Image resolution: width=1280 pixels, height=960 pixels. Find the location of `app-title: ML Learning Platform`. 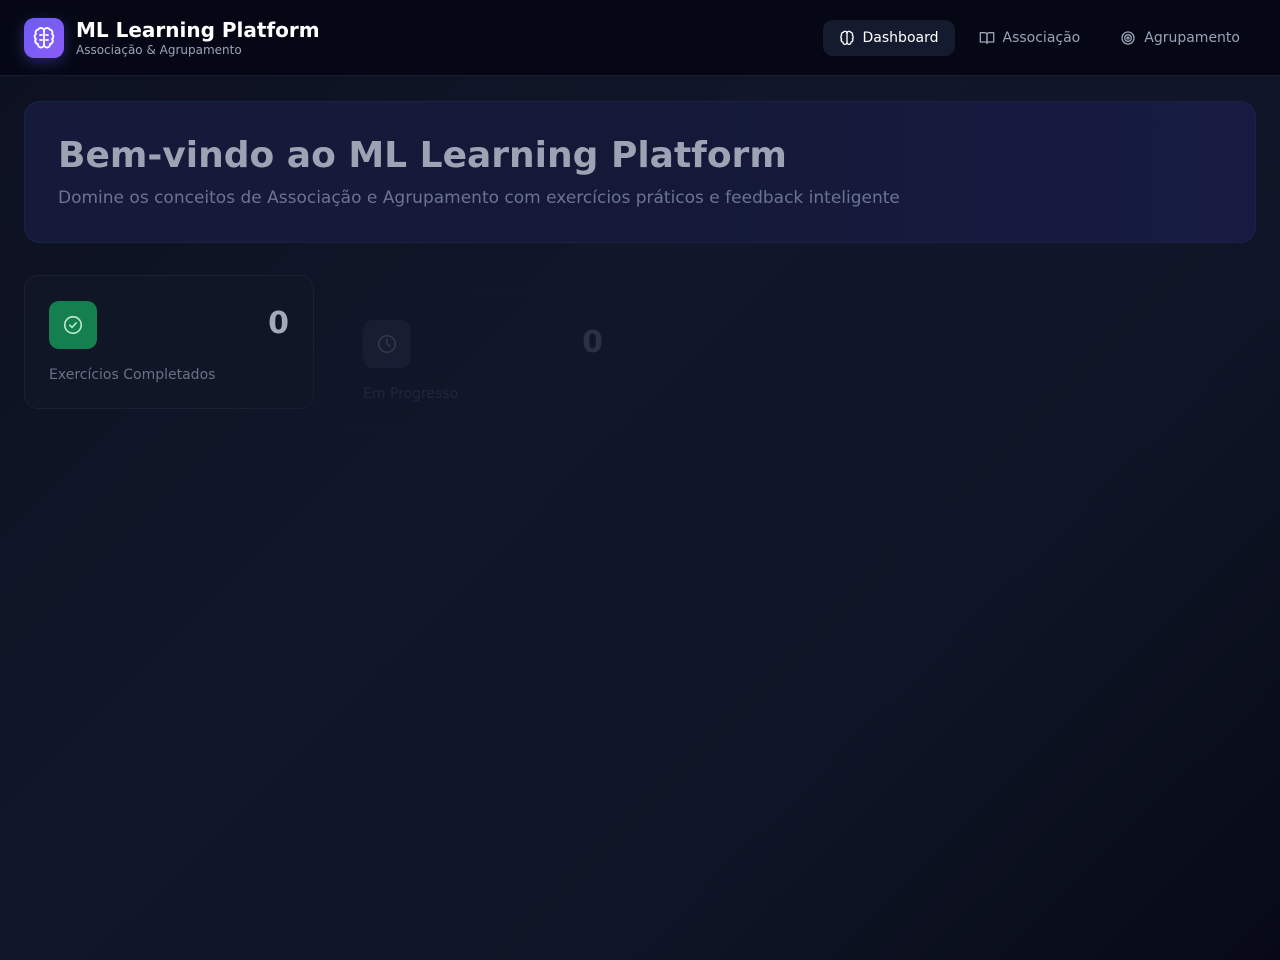

app-title: ML Learning Platform is located at coordinates (198, 30).